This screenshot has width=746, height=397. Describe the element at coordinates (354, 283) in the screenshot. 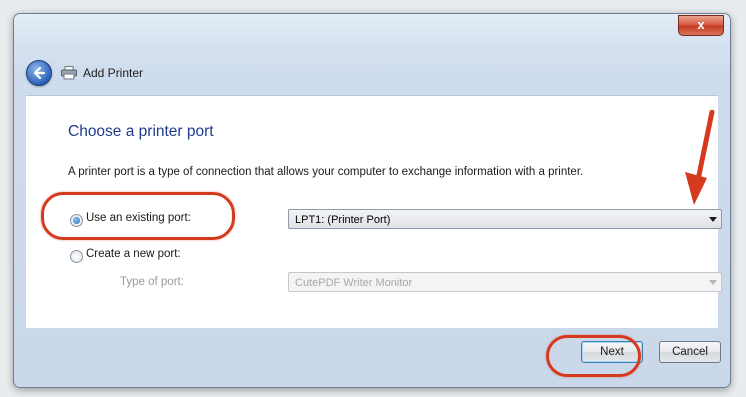

I see `port-type-value: CutePDF Writer Monitor` at that location.